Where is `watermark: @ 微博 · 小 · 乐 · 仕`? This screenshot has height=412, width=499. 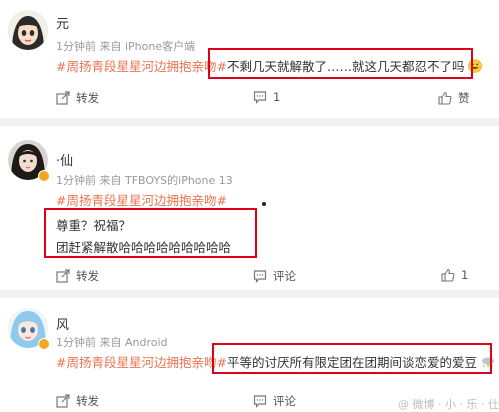
watermark: @ 微博 · 小 · 乐 · 仕 is located at coordinates (448, 404).